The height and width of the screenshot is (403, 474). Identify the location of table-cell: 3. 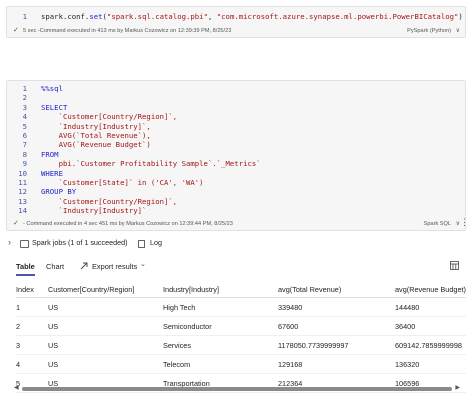
(32, 345).